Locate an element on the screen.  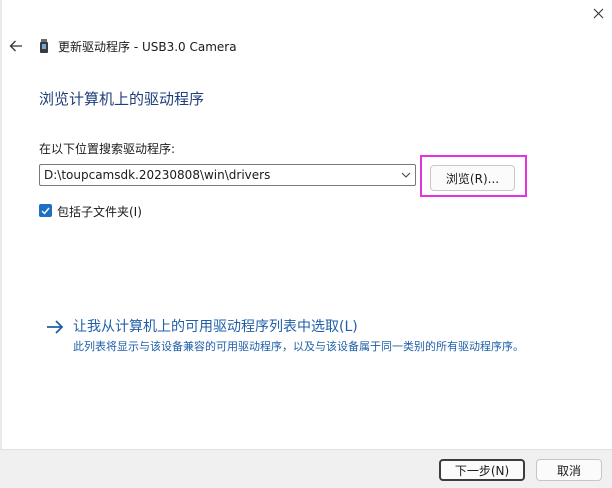
driver-path-value: D:\toupcamsdk.20230808\win\drivers is located at coordinates (157, 175).